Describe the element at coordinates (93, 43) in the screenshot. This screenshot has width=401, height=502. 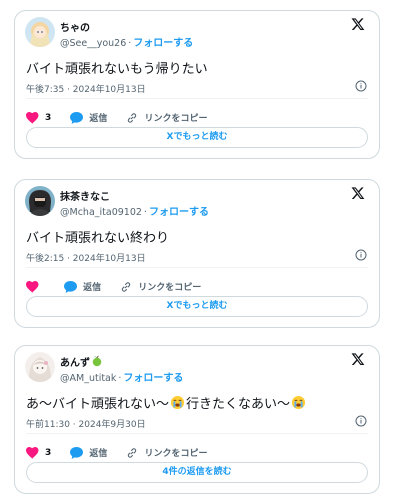
I see `user-handle: @See__you26` at that location.